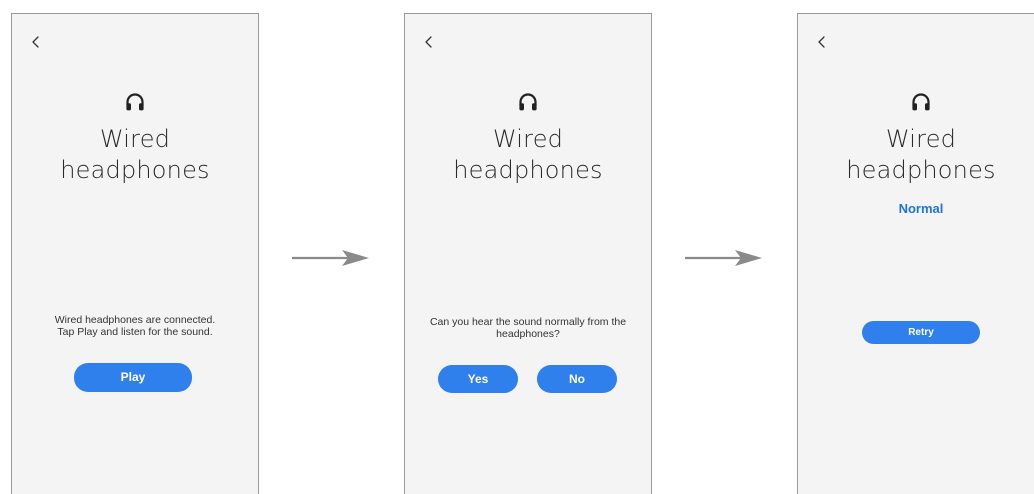  Describe the element at coordinates (528, 334) in the screenshot. I see `message-line-2: headphones?` at that location.